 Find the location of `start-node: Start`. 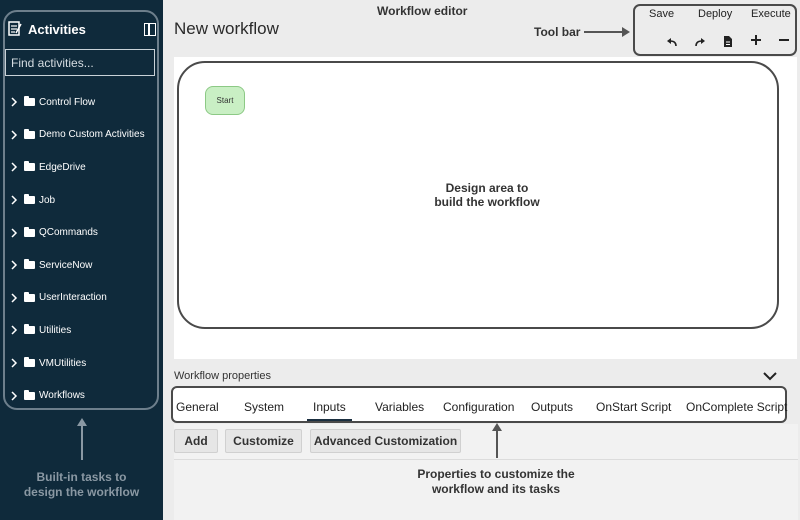

start-node: Start is located at coordinates (225, 100).